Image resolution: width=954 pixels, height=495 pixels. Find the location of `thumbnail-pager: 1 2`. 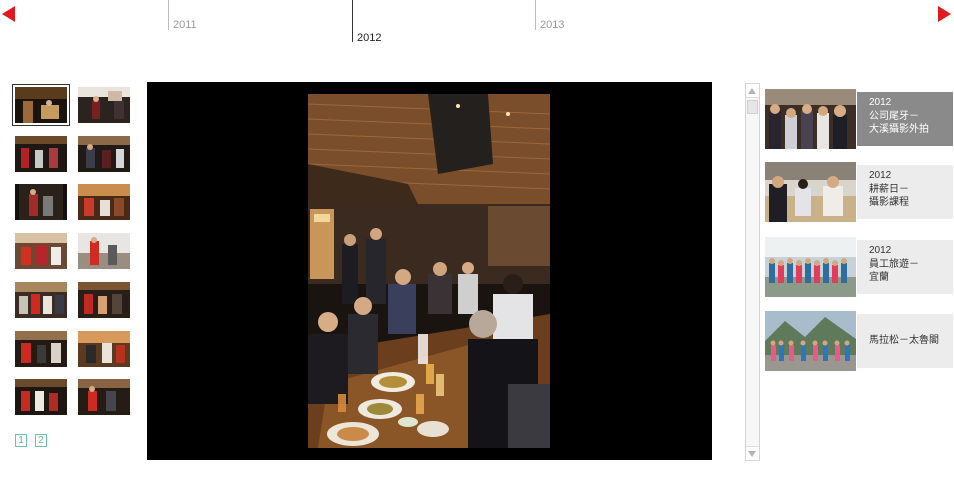

thumbnail-pager: 1 2 is located at coordinates (31, 440).